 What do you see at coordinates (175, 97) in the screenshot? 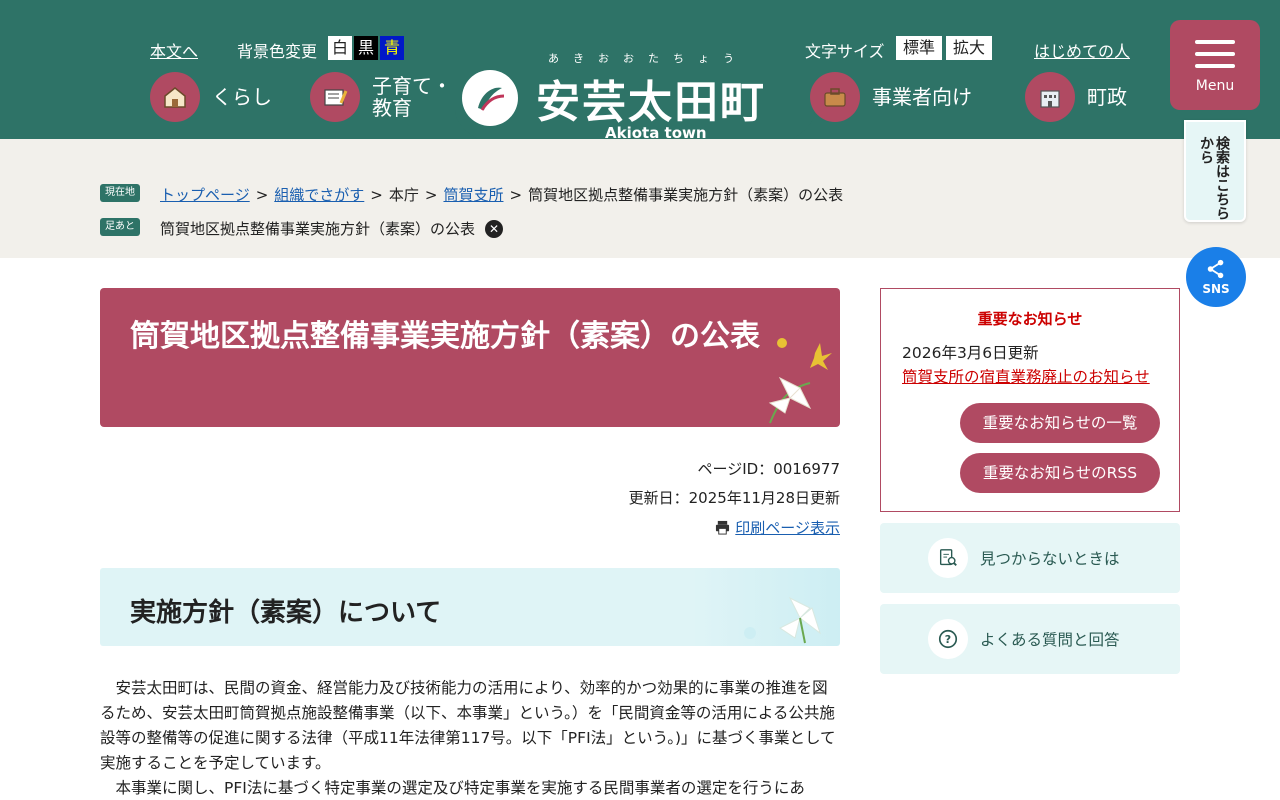
I see `house-icon` at bounding box center [175, 97].